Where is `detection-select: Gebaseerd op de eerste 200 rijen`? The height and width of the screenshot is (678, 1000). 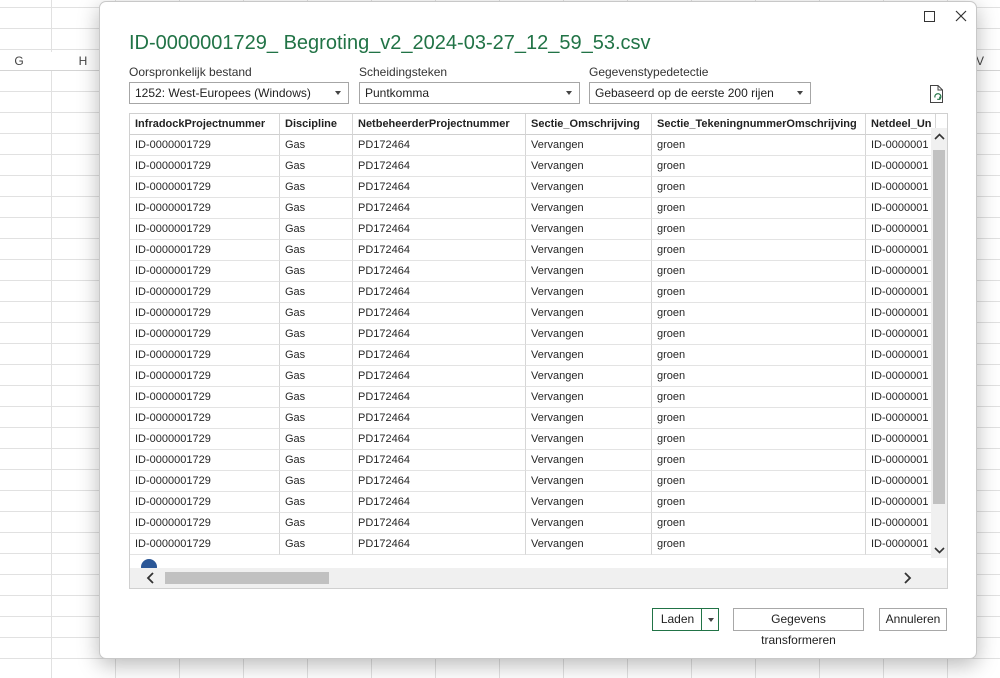
detection-select: Gebaseerd op de eerste 200 rijen is located at coordinates (700, 93).